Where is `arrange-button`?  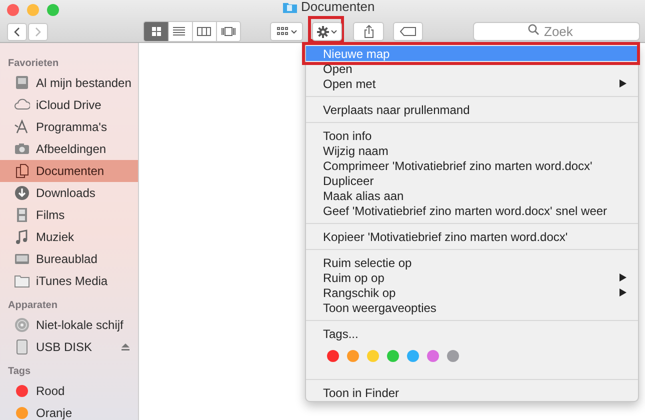 arrange-button is located at coordinates (286, 31).